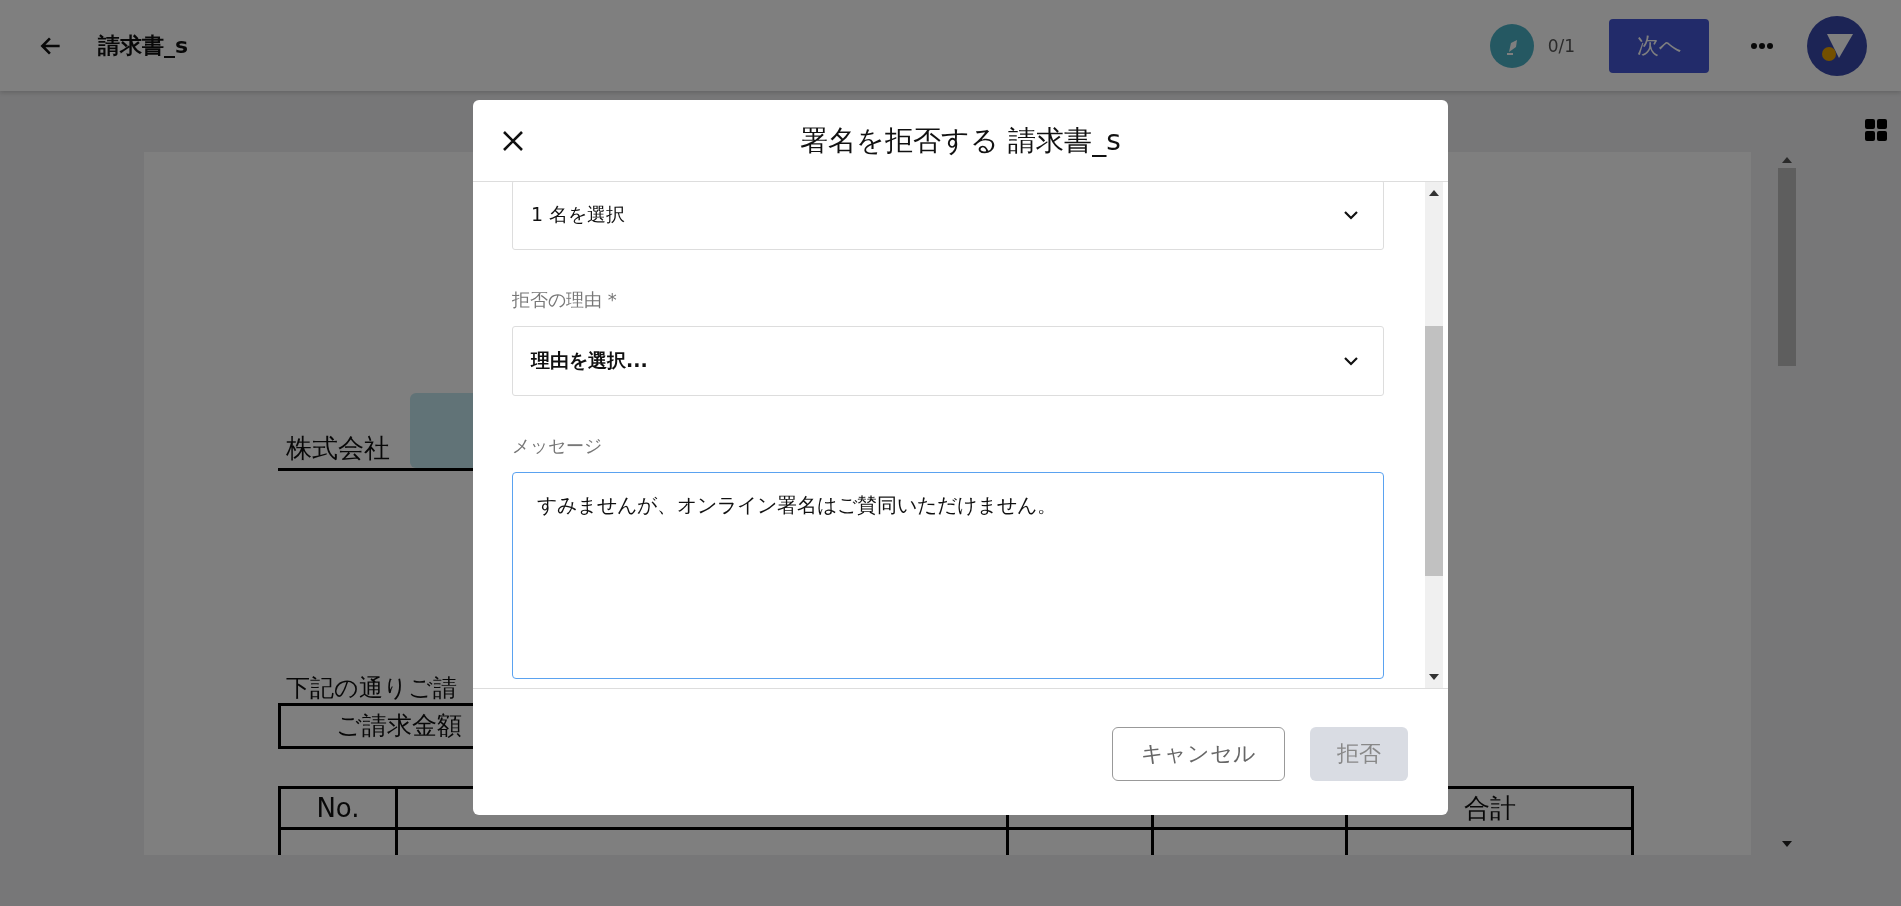 Image resolution: width=1901 pixels, height=906 pixels. What do you see at coordinates (1198, 754) in the screenshot?
I see `cancel-button: キャンセル` at bounding box center [1198, 754].